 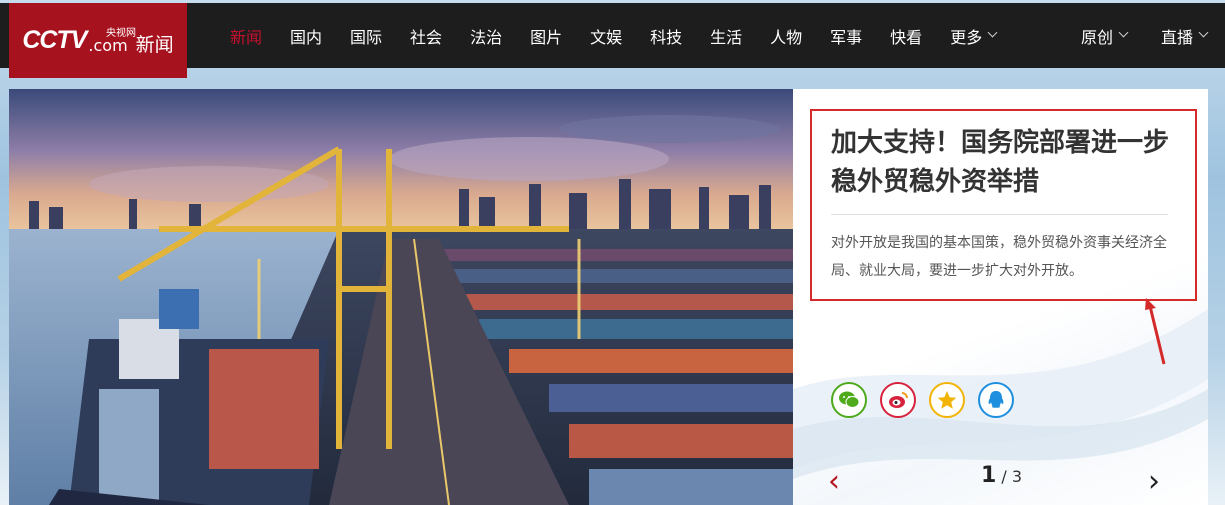 What do you see at coordinates (154, 45) in the screenshot?
I see `logo-xinwen-text: 新闻` at bounding box center [154, 45].